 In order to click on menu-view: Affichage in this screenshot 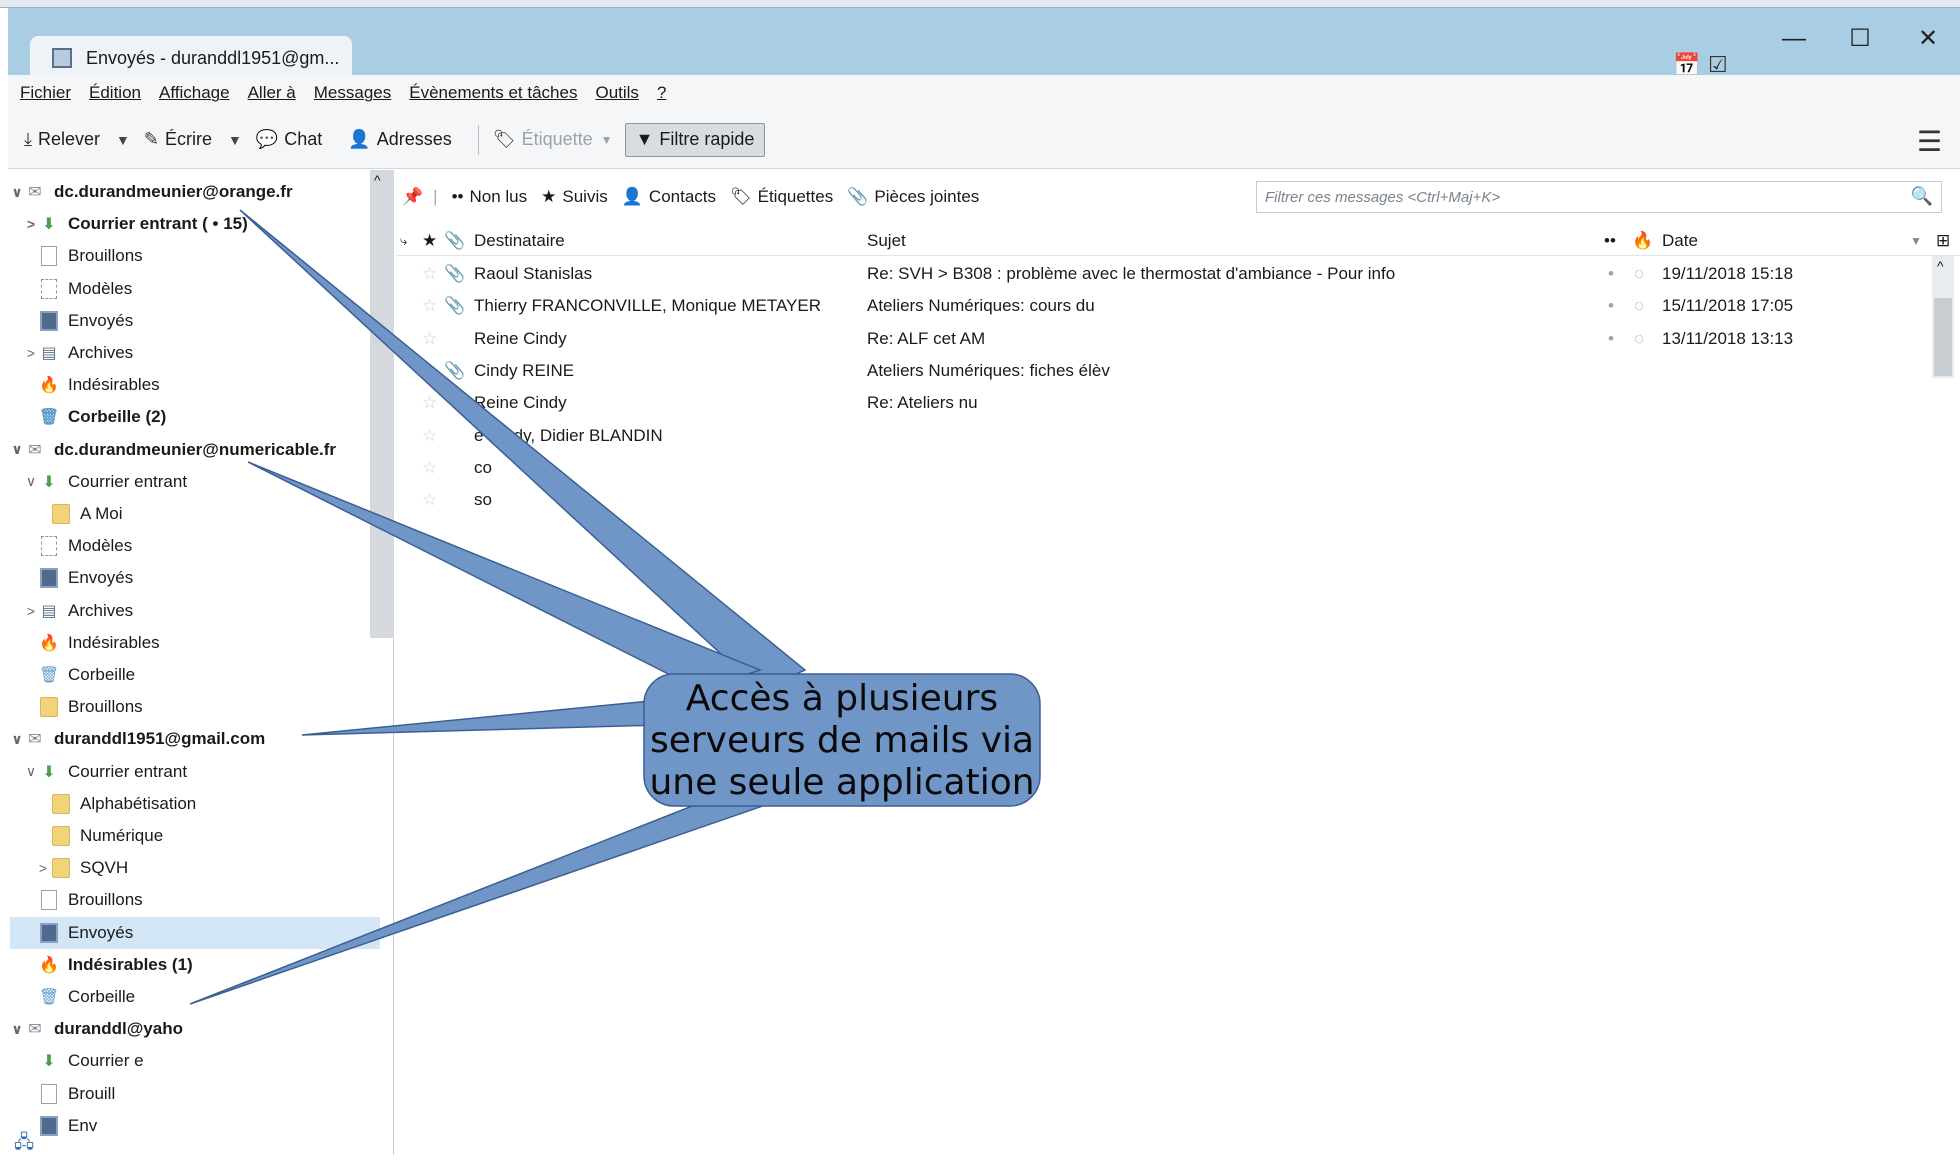, I will do `click(194, 93)`.